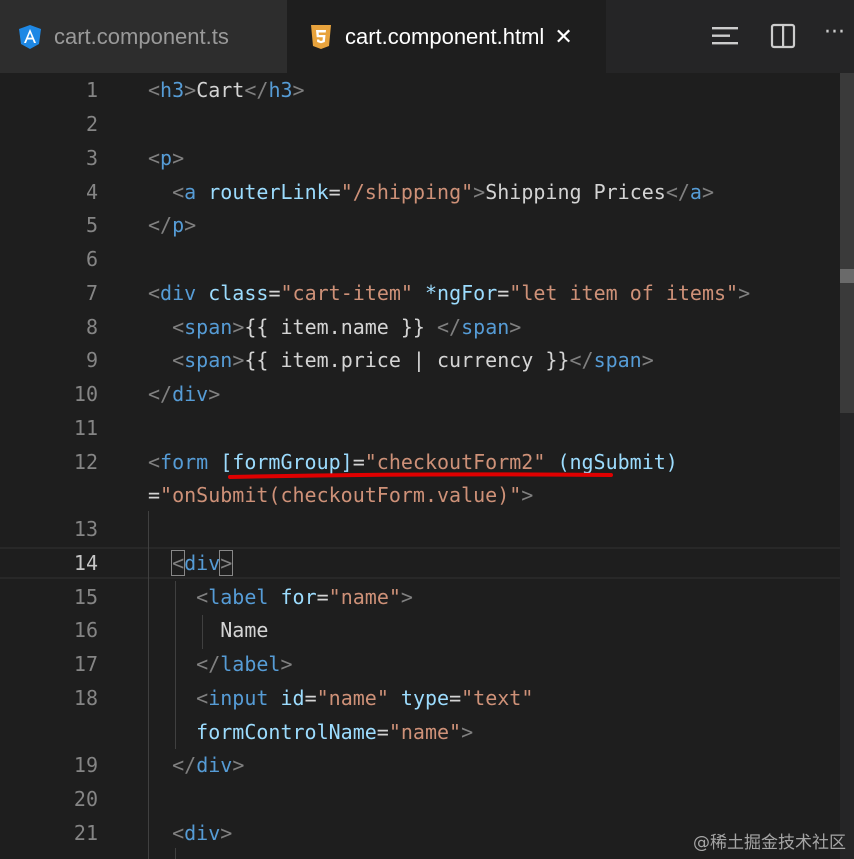  I want to click on code-line: formControlName="name">, so click(427, 732).